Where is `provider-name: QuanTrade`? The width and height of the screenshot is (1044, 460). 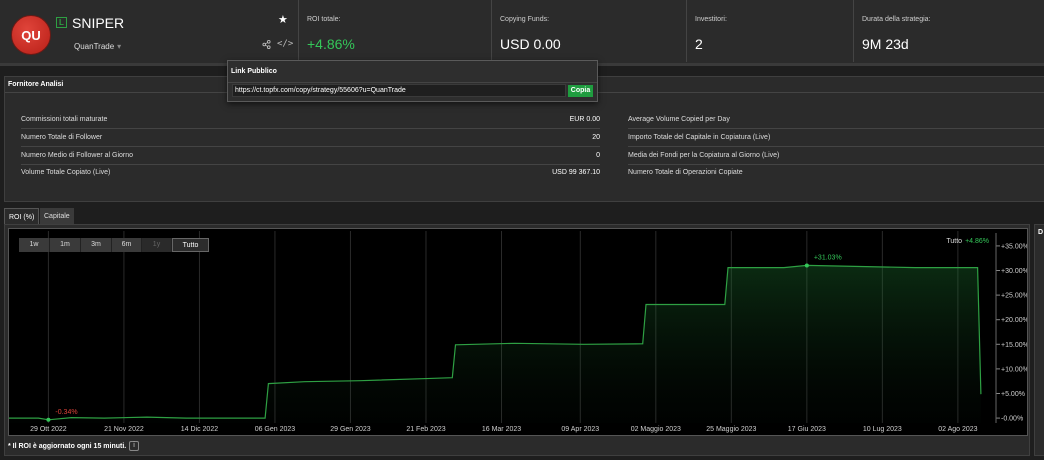
provider-name: QuanTrade is located at coordinates (94, 46).